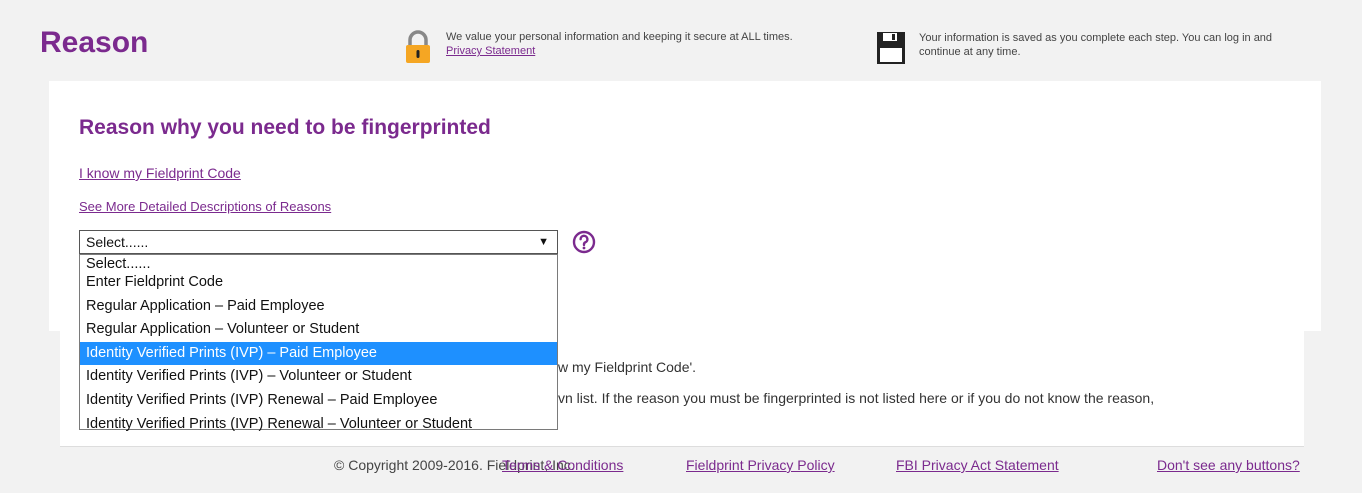  I want to click on question-circle-icon, so click(584, 242).